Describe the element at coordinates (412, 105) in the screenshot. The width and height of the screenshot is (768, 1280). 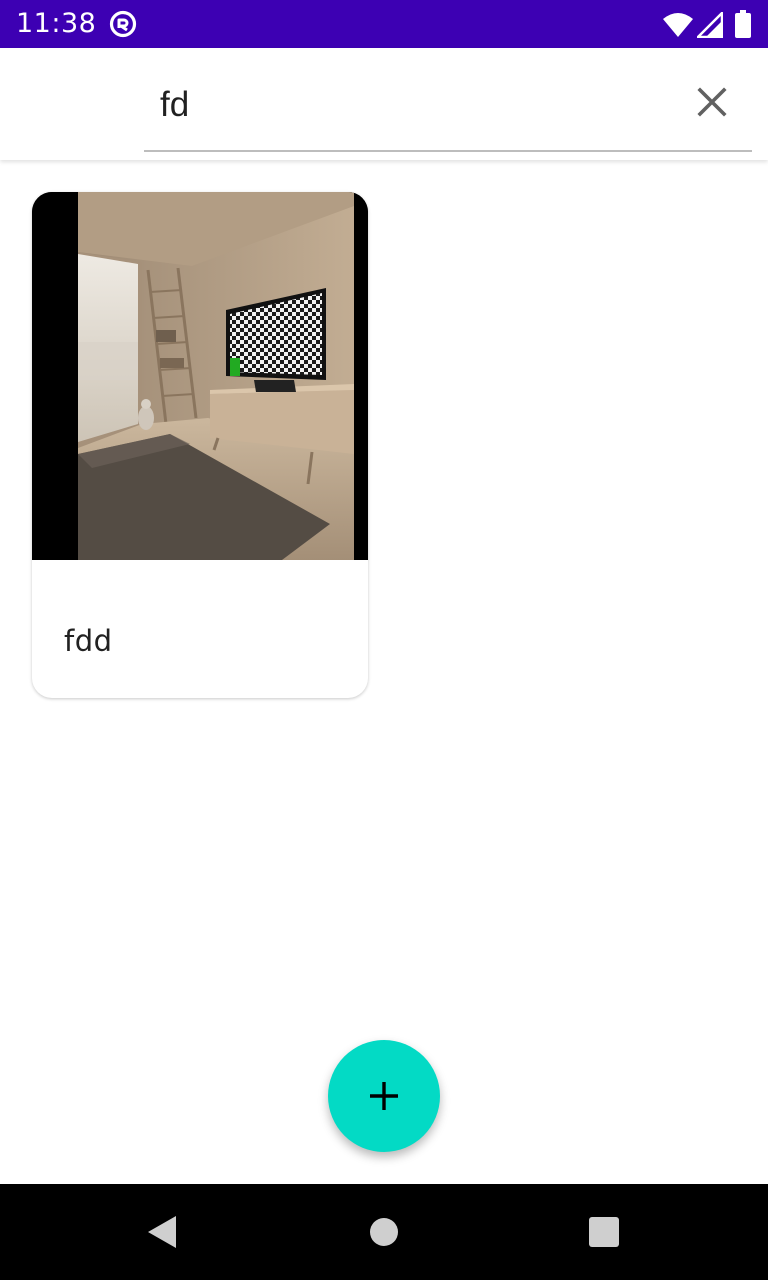
I see `search-input` at that location.